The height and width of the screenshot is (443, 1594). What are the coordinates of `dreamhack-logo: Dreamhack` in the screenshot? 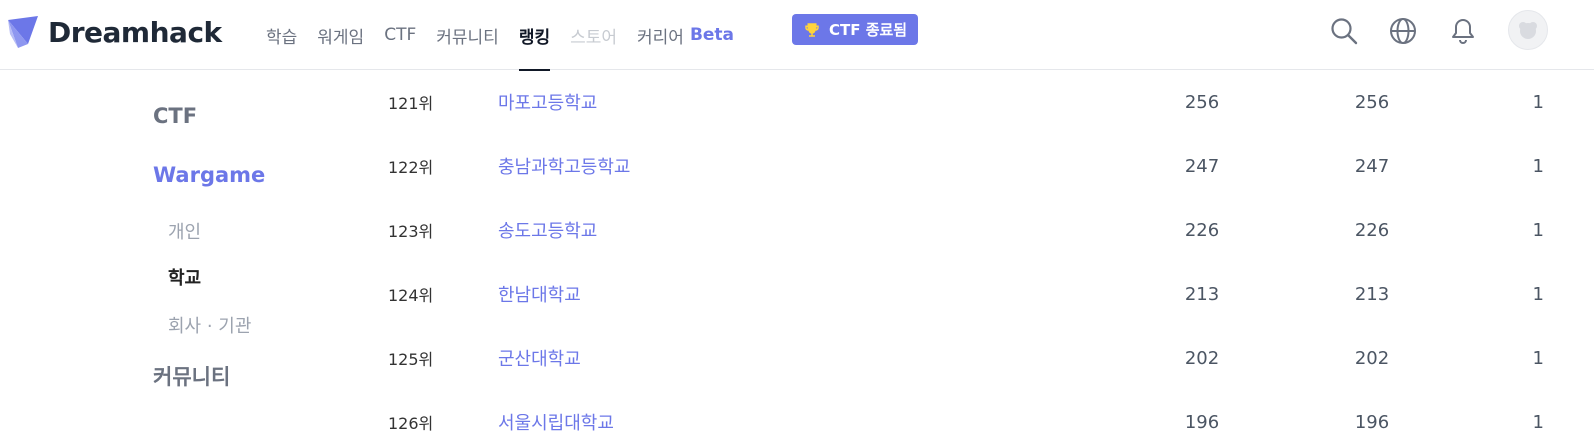 It's located at (114, 32).